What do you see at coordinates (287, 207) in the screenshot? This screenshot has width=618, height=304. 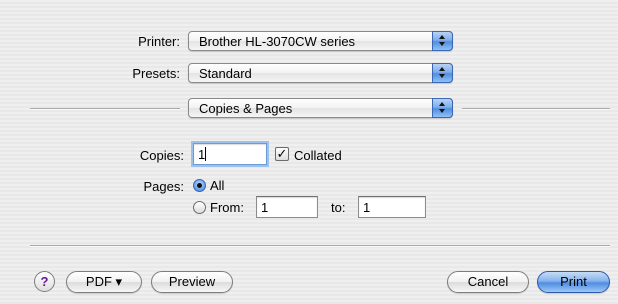 I see `pages-from-input: 1` at bounding box center [287, 207].